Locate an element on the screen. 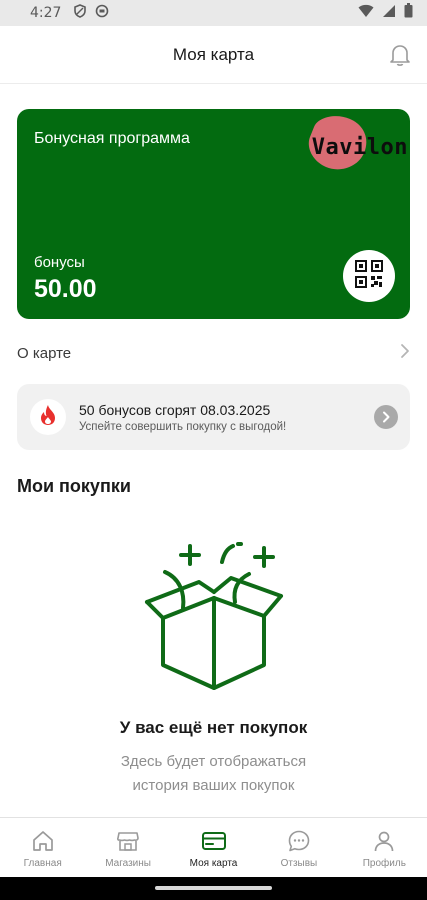  qr-code-button is located at coordinates (369, 276).